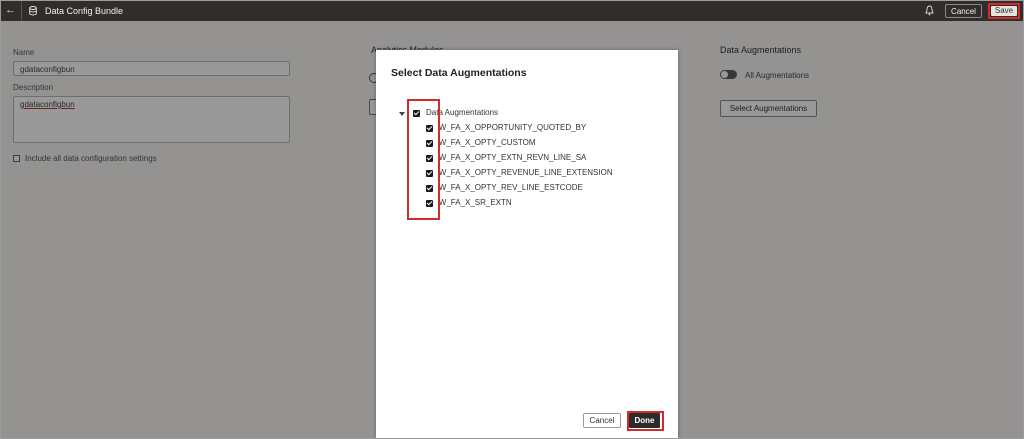 This screenshot has height=439, width=1024. I want to click on augmentation-item: DW_FA_X_OPTY_CUSTOM, so click(484, 142).